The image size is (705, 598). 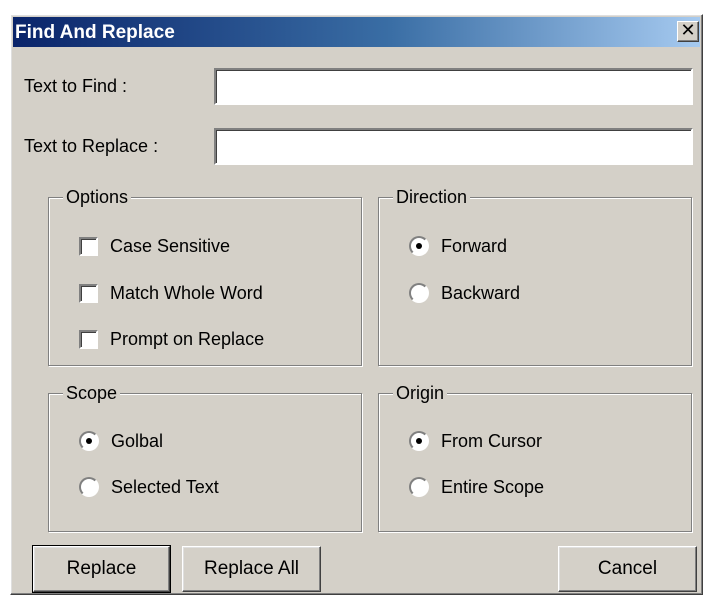 I want to click on from-cursor-label: From Cursor, so click(x=492, y=440).